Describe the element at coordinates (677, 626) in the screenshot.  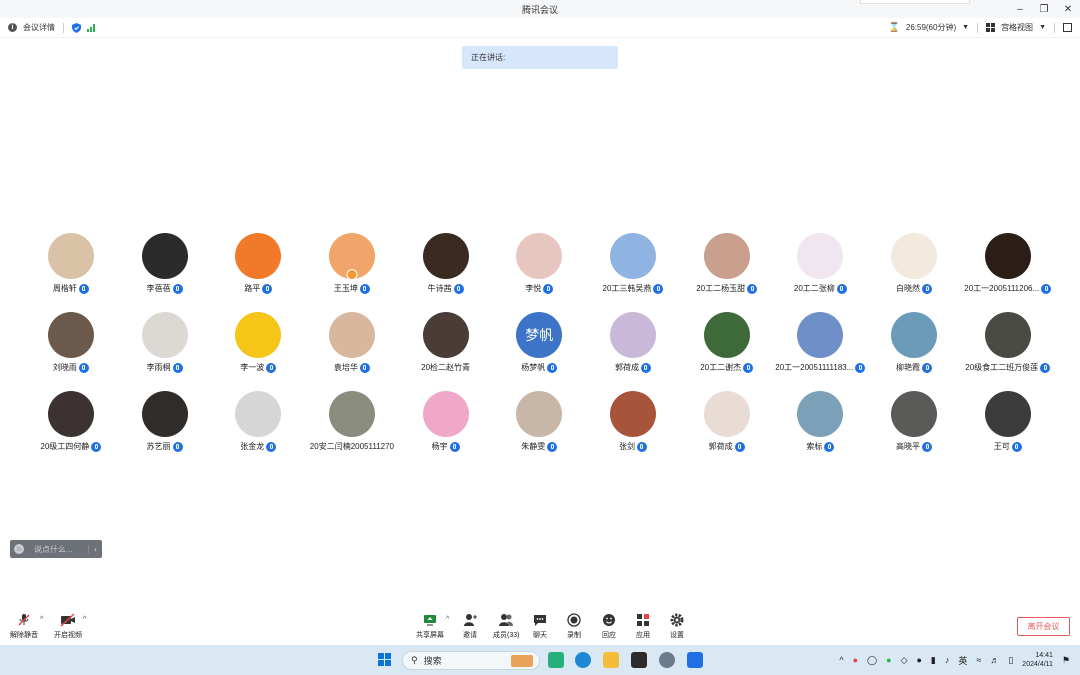
I see `settings-button: 设置` at that location.